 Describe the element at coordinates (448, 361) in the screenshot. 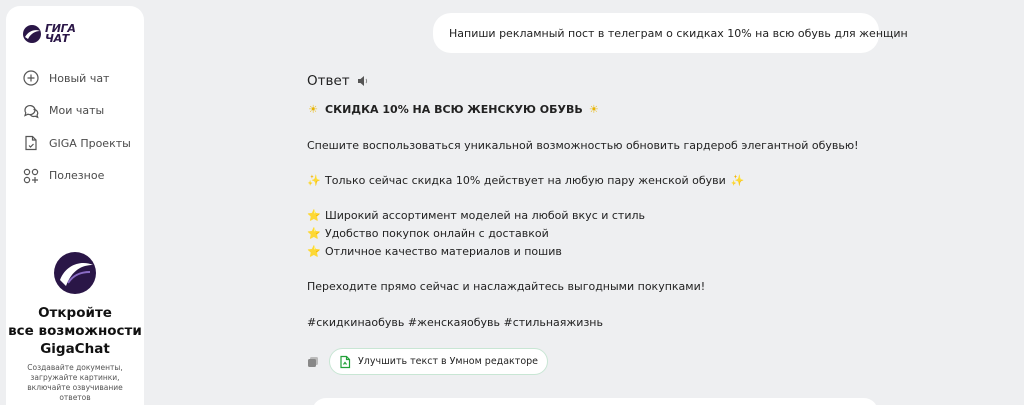

I see `improve-text-label: Улучшить текст в Умном редакторе` at that location.